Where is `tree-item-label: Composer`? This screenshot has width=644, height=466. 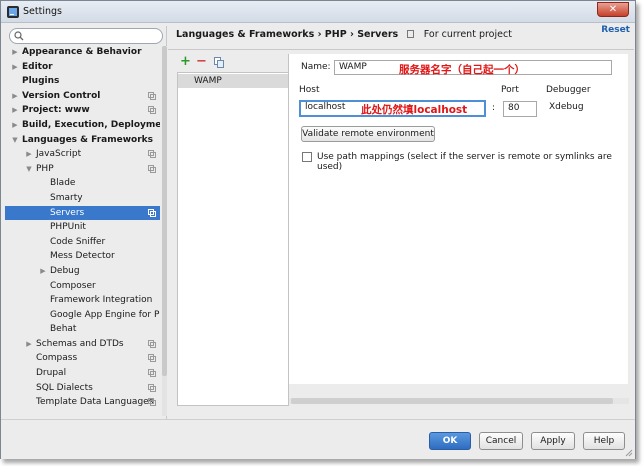 tree-item-label: Composer is located at coordinates (73, 285).